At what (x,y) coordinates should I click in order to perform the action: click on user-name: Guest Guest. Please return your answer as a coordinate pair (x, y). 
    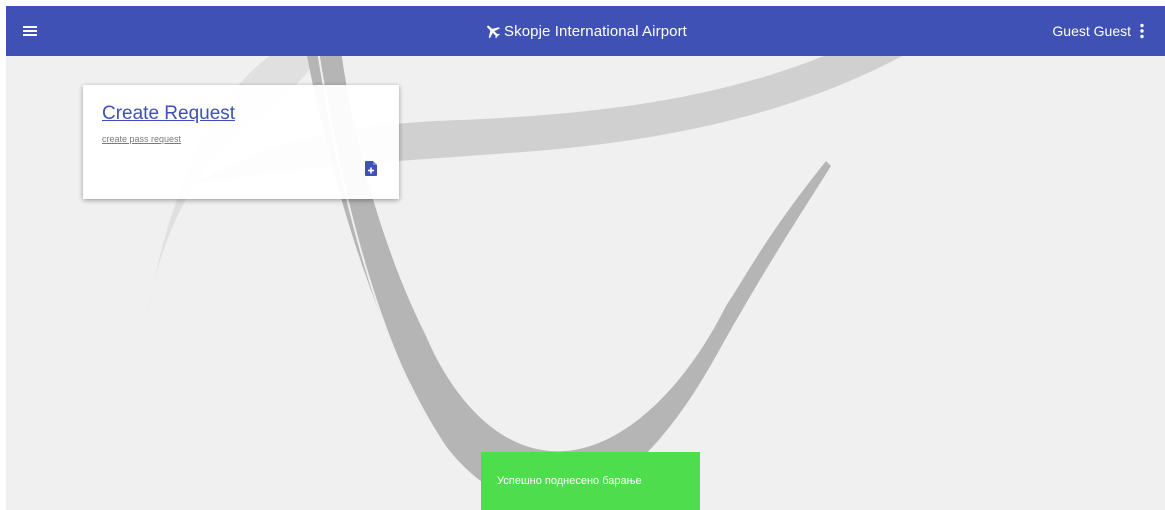
    Looking at the image, I should click on (1091, 31).